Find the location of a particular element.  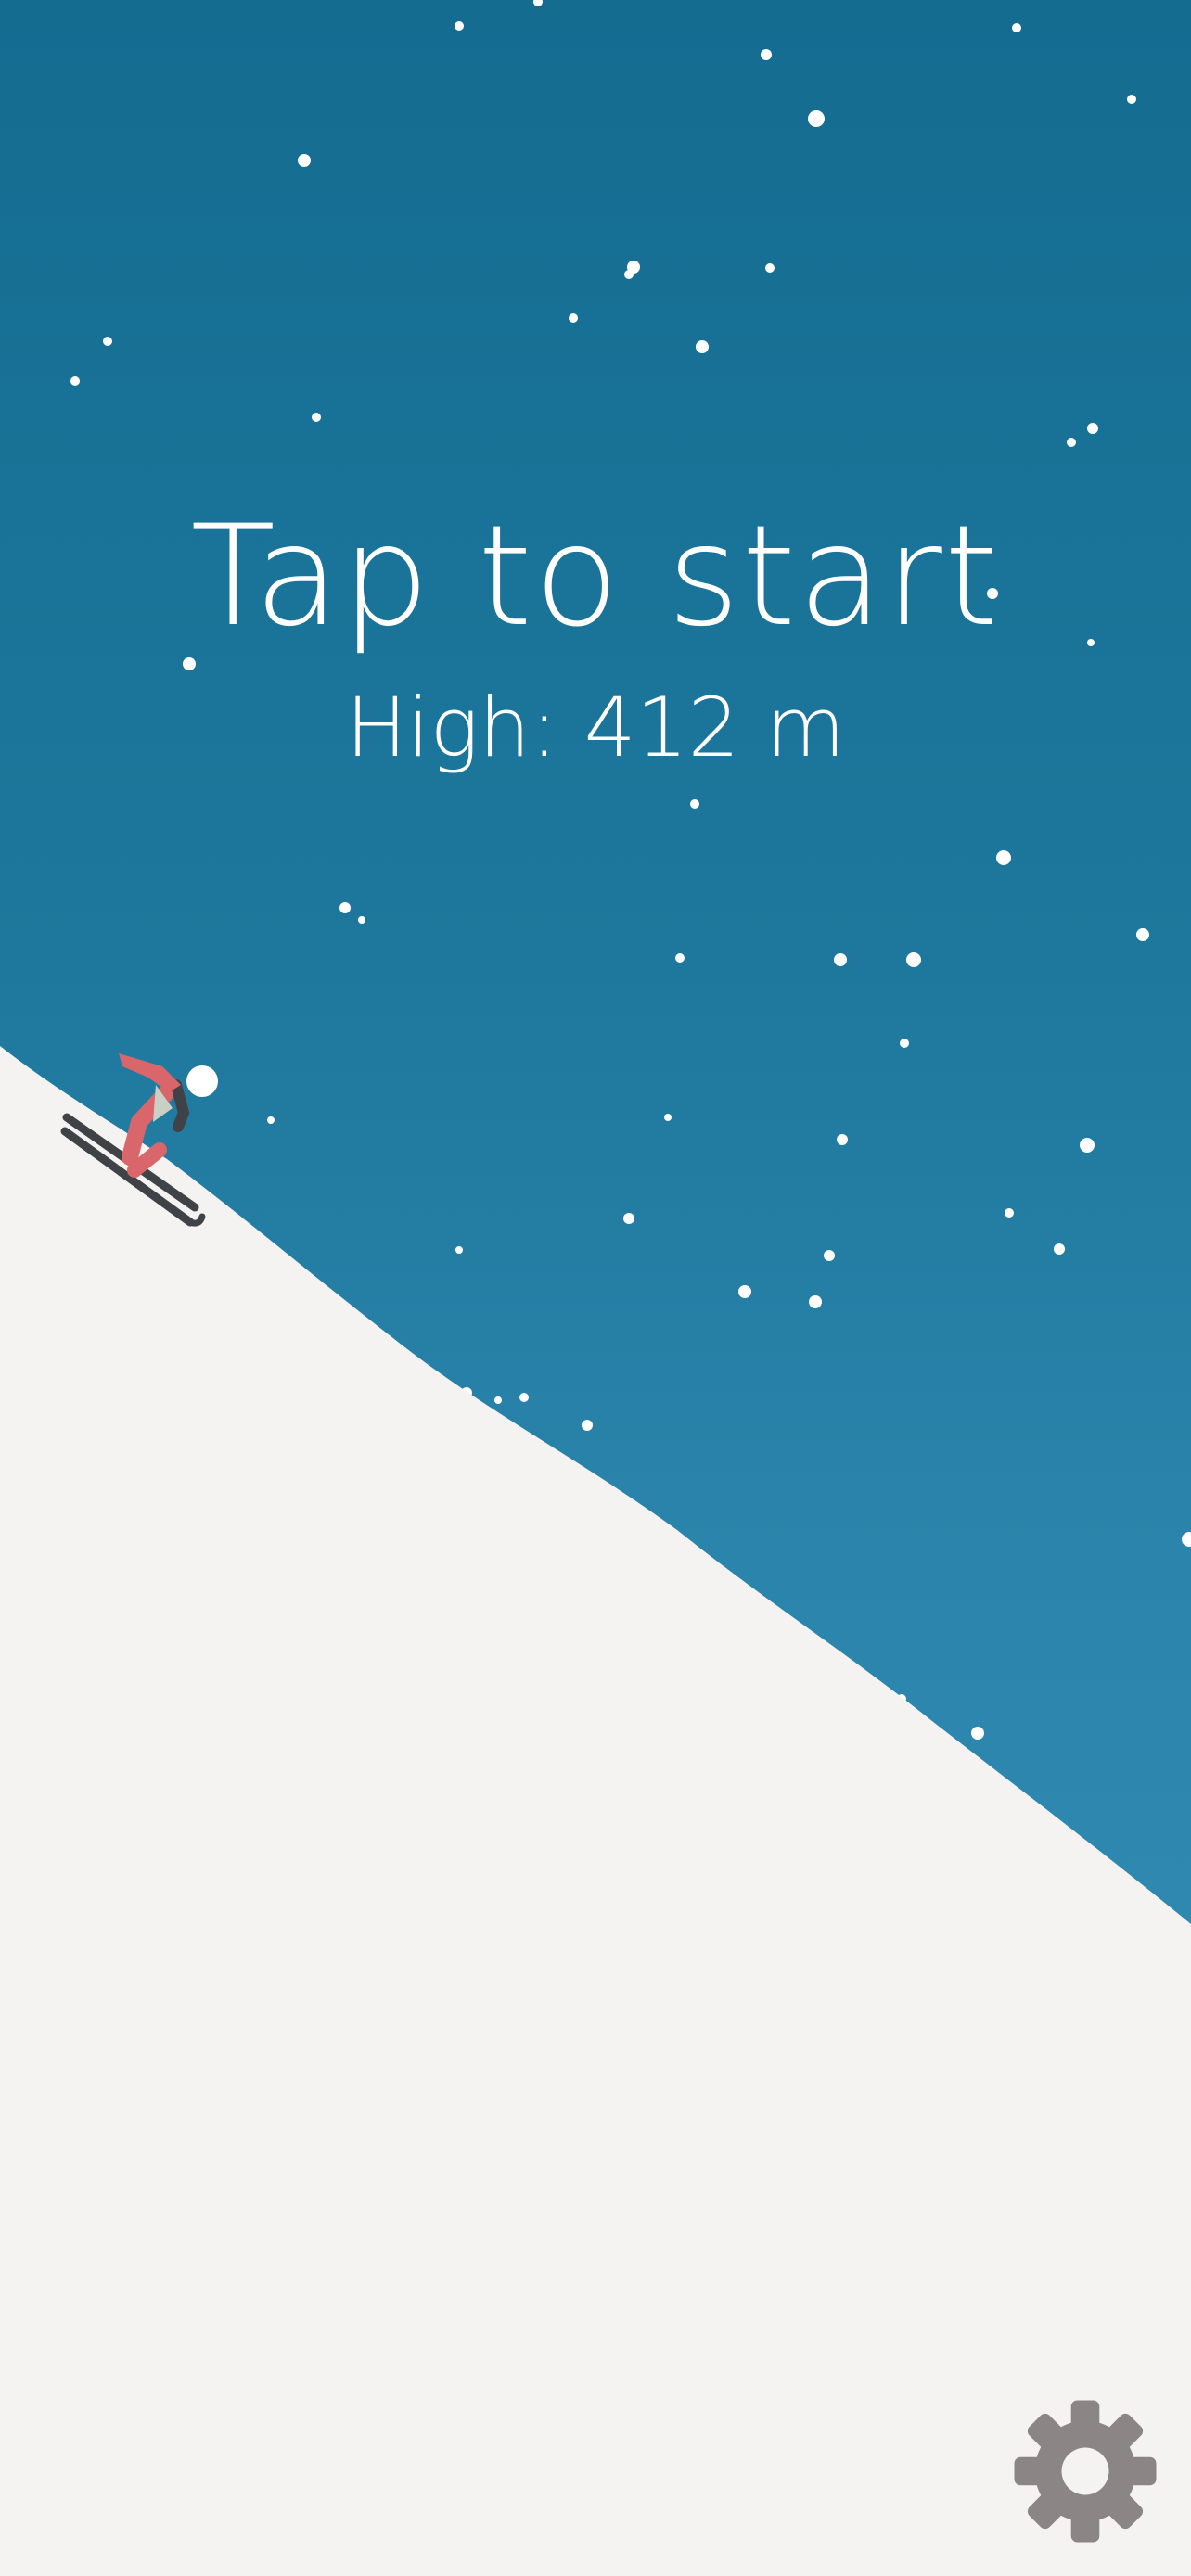

high-score: High: 412 m is located at coordinates (595, 727).